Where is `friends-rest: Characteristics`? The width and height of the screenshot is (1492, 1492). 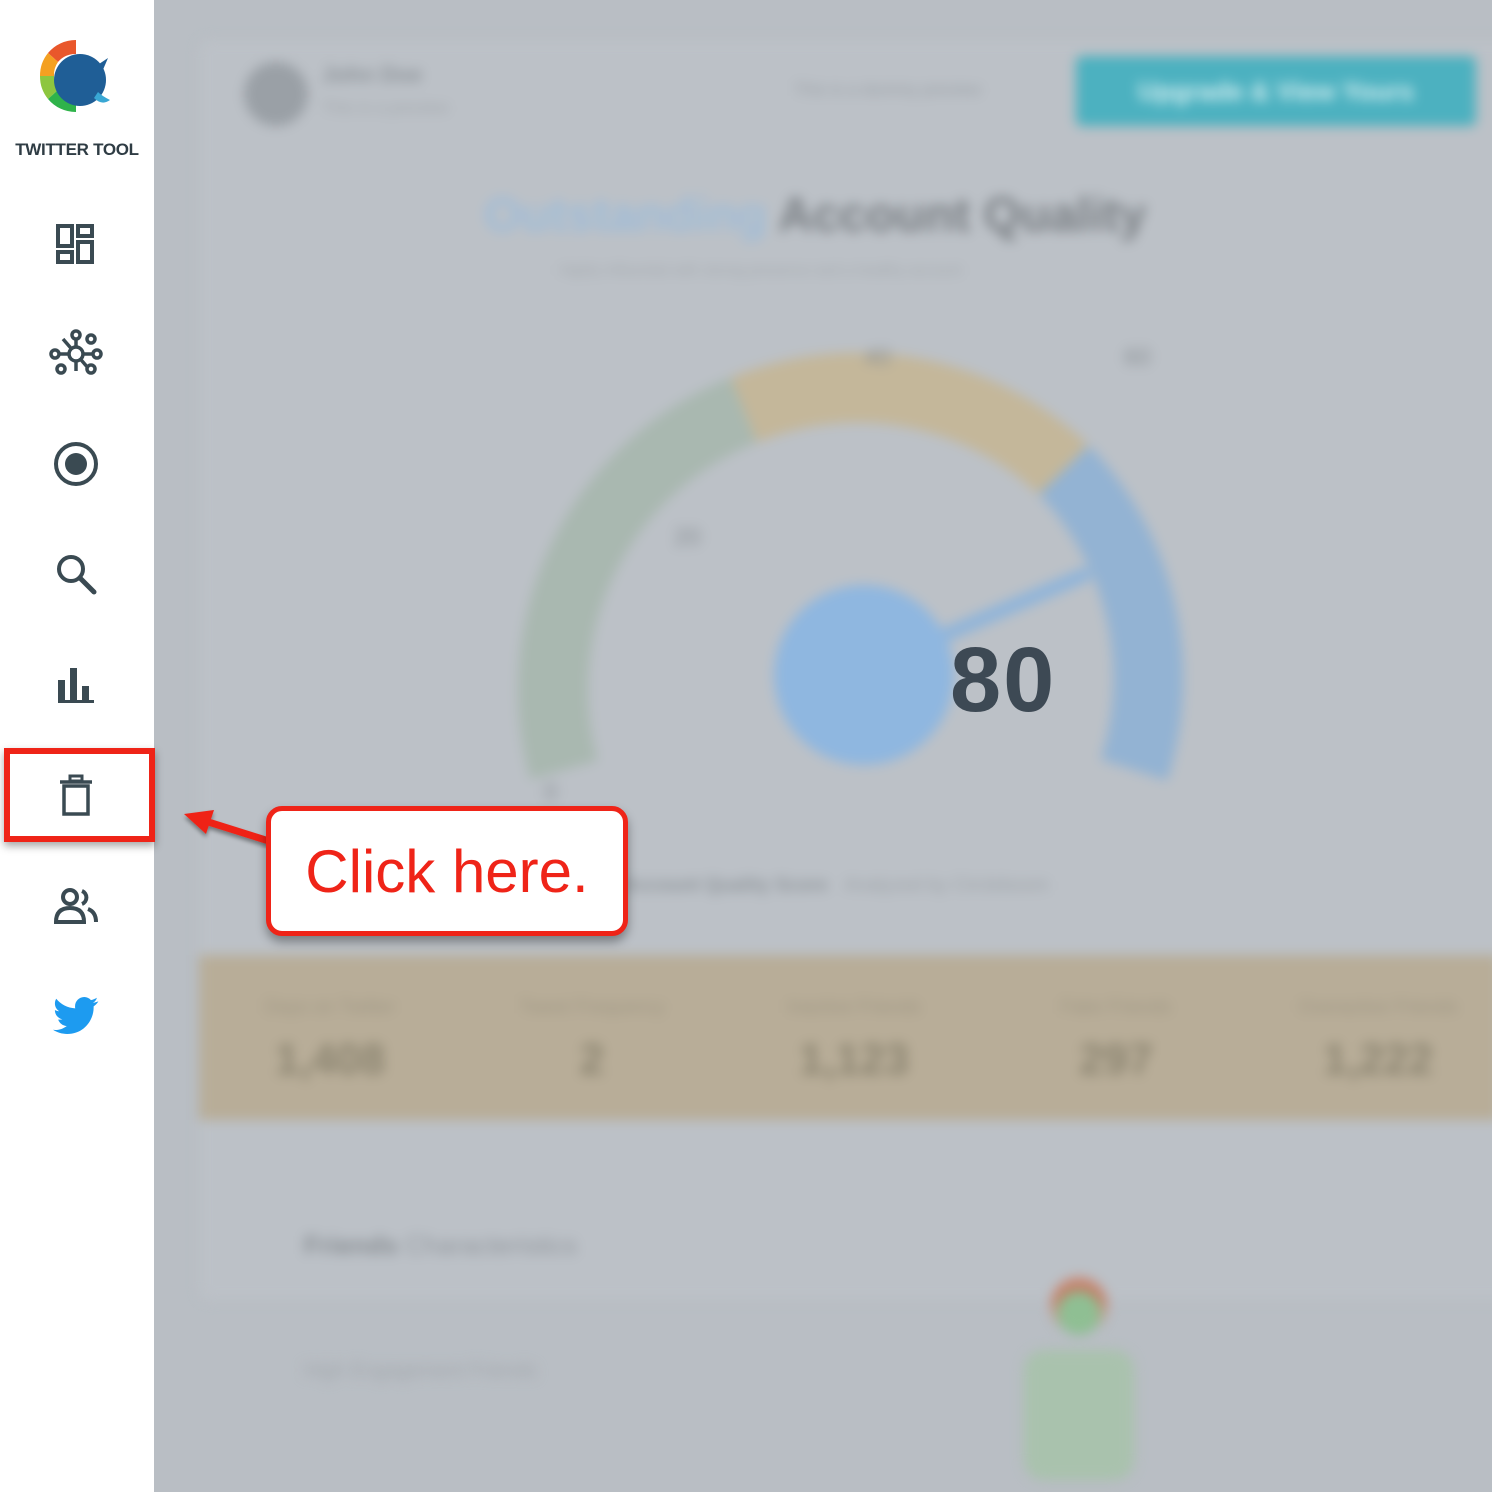
friends-rest: Characteristics is located at coordinates (487, 1245).